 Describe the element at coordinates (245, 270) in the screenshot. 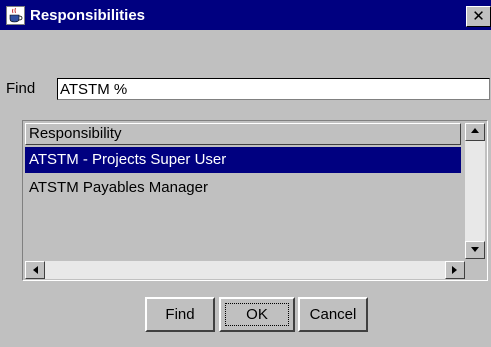

I see `horizontal-scrollbar` at that location.